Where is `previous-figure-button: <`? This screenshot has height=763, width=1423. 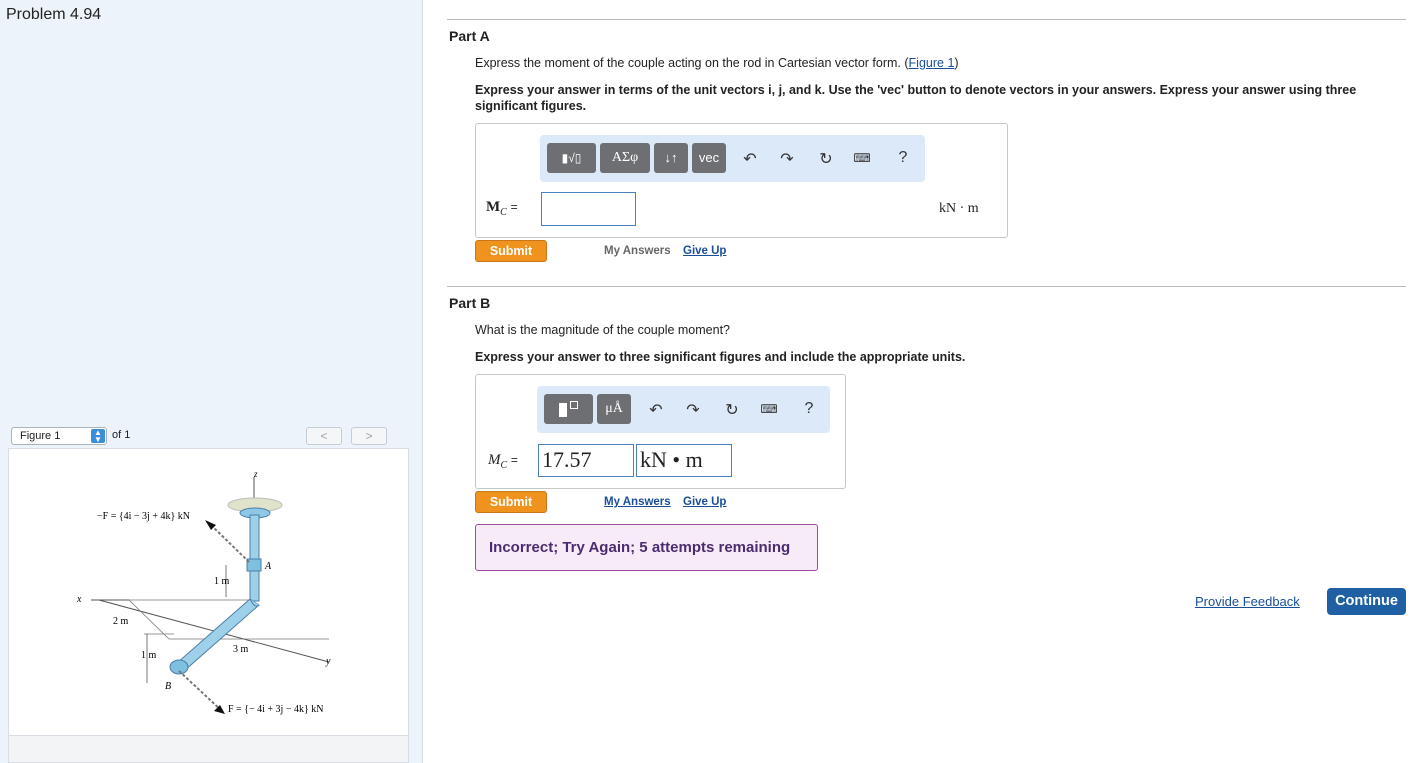 previous-figure-button: < is located at coordinates (324, 436).